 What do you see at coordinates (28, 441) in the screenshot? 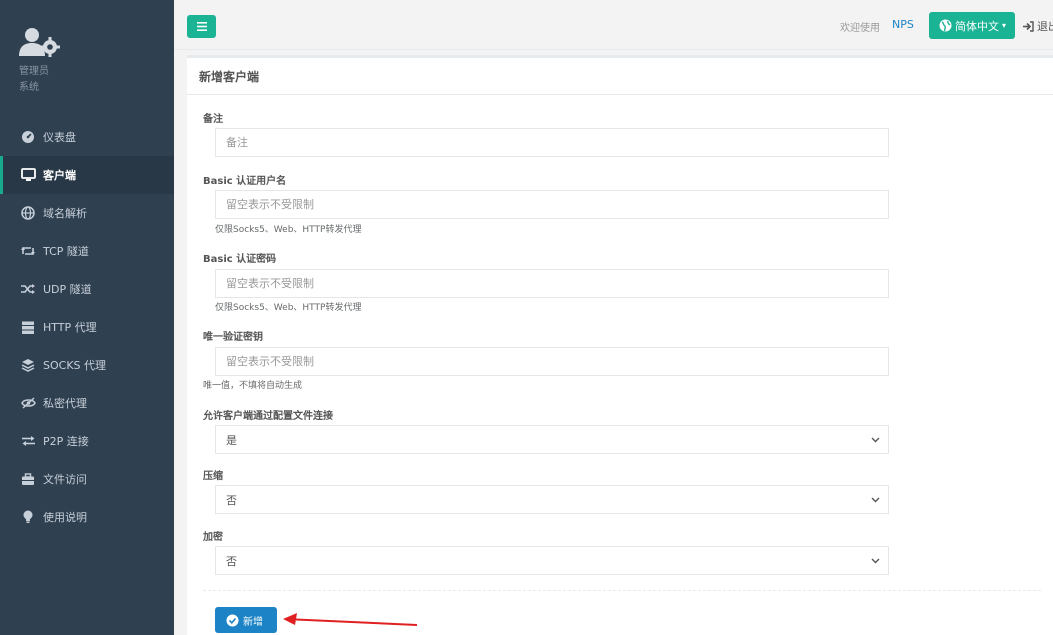
I see `exchange-icon` at bounding box center [28, 441].